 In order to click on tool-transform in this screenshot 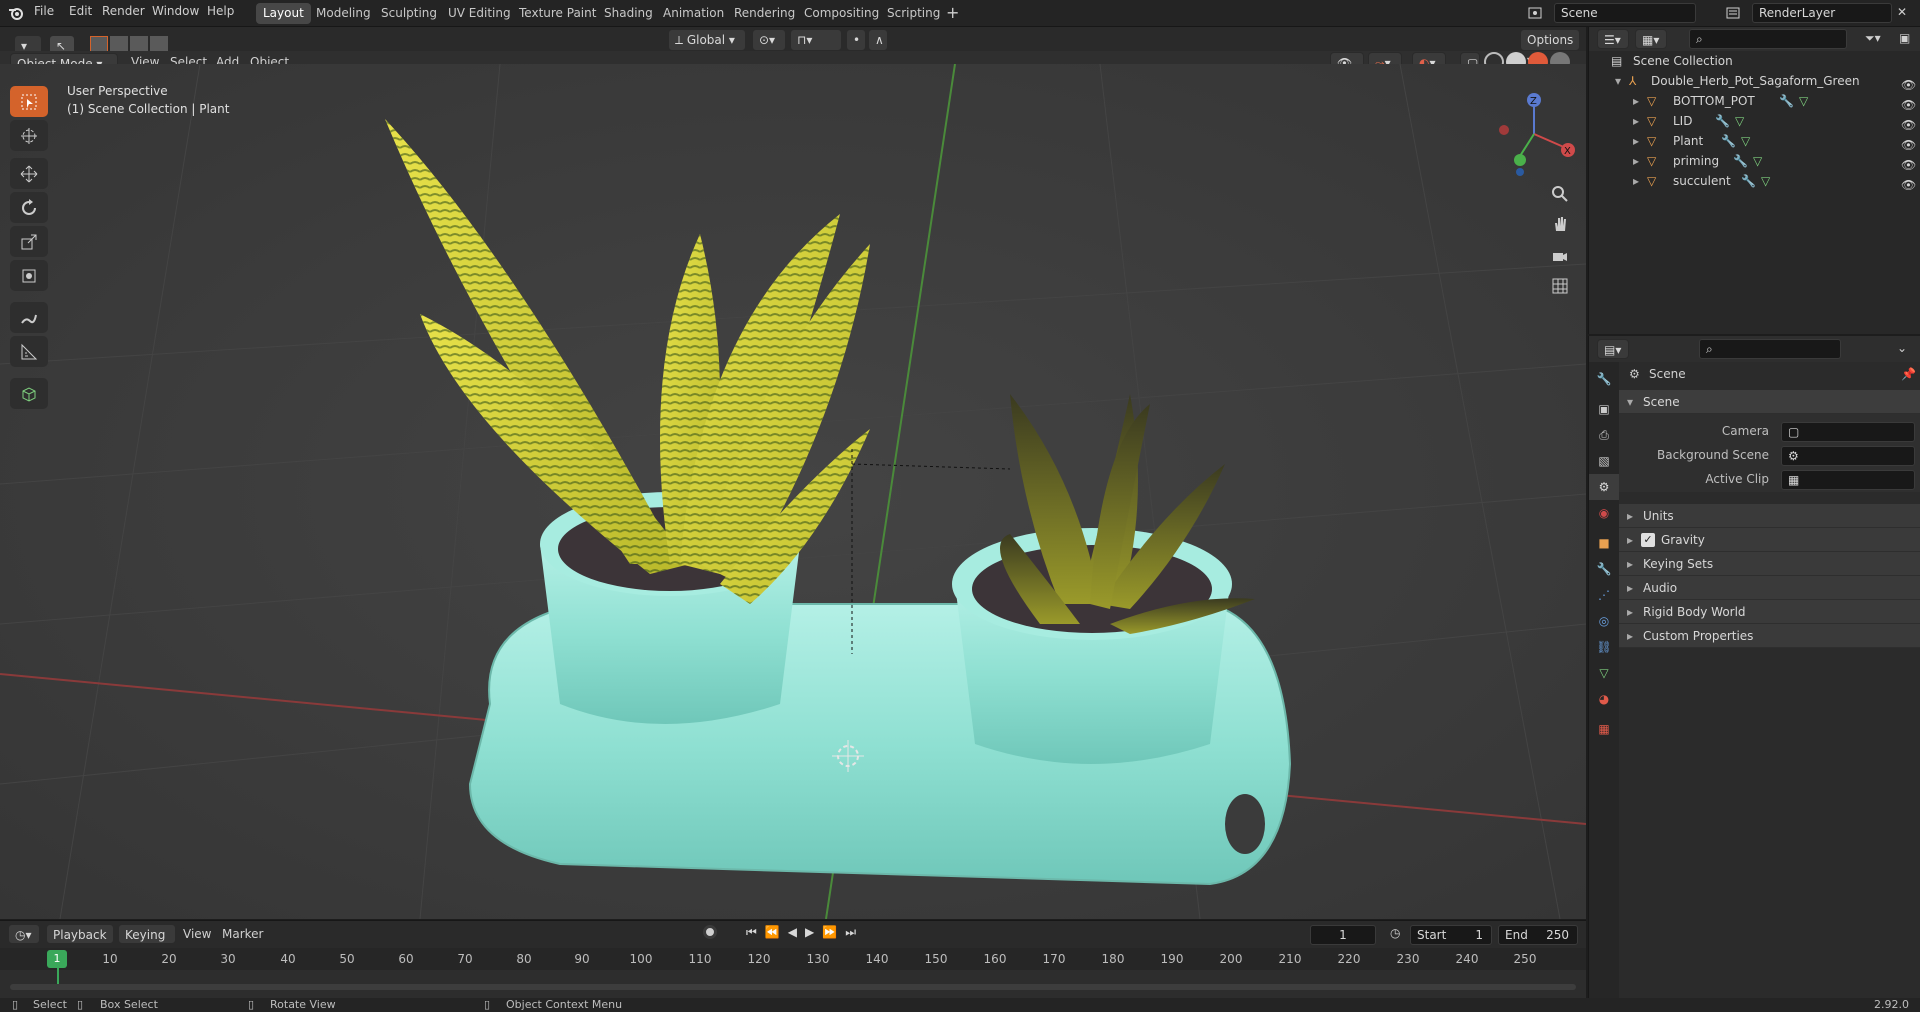, I will do `click(29, 275)`.